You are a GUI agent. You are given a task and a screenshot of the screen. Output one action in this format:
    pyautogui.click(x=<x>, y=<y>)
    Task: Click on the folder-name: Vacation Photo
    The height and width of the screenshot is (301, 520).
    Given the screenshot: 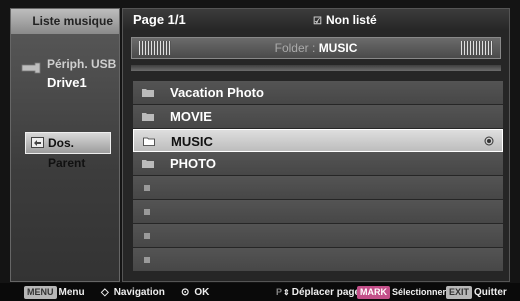 What is the action you would take?
    pyautogui.click(x=217, y=92)
    